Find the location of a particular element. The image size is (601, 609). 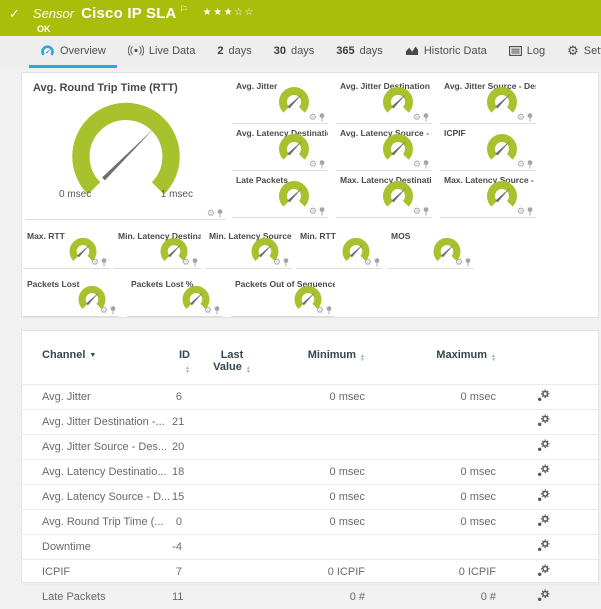

priority-star-rating: ★★★☆☆ is located at coordinates (229, 12).